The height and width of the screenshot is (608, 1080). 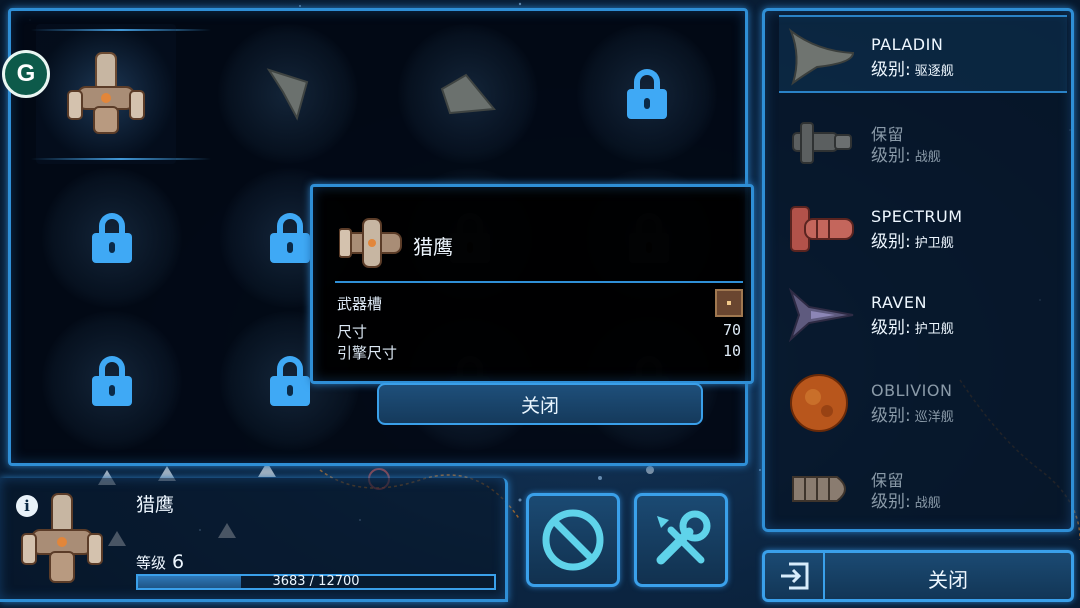 I want to click on exit-icon-box, so click(x=795, y=576).